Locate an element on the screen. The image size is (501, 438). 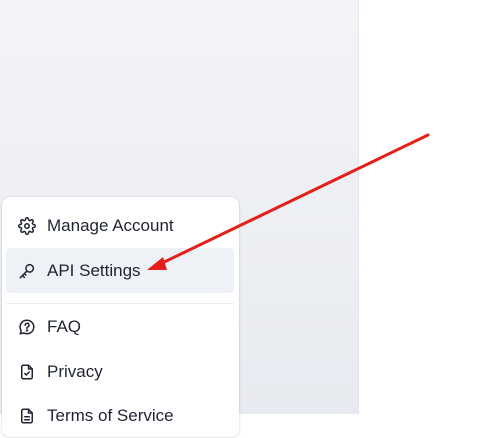
help-bubble-icon is located at coordinates (27, 327).